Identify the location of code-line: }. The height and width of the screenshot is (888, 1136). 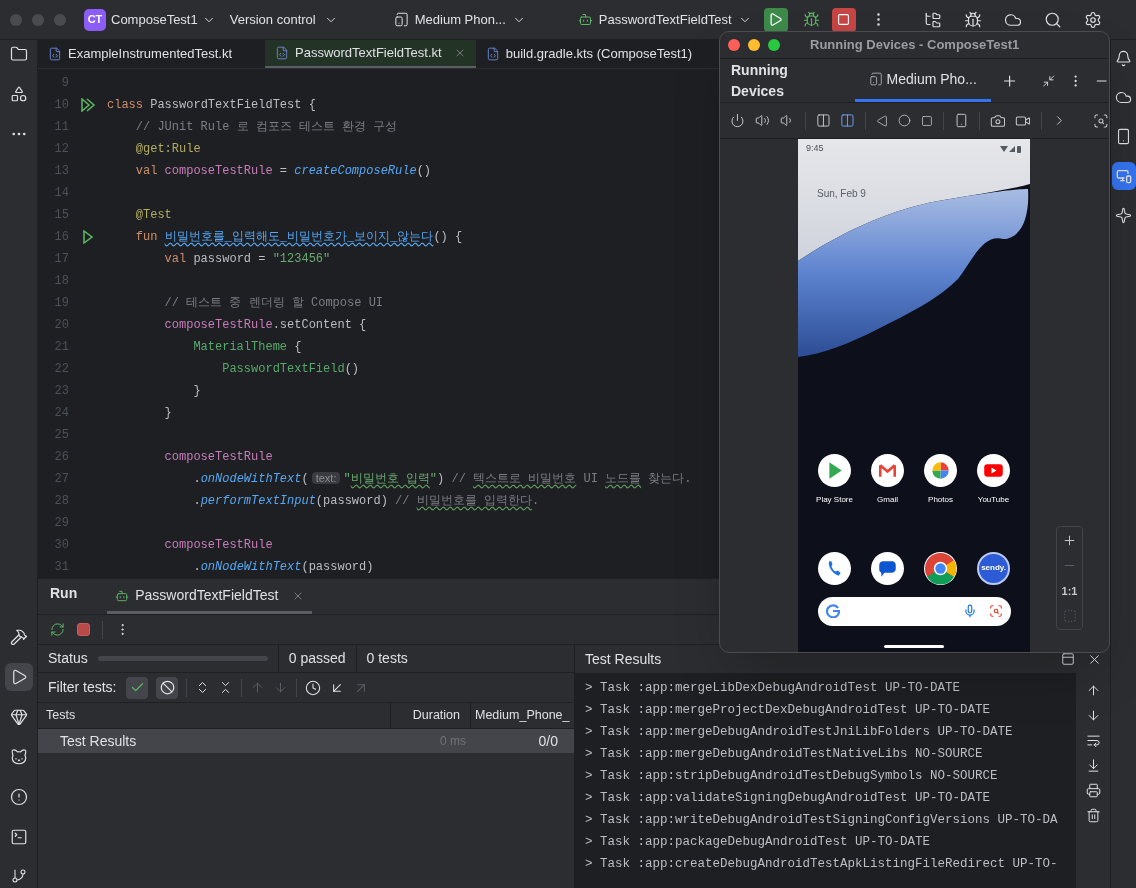
(196, 391).